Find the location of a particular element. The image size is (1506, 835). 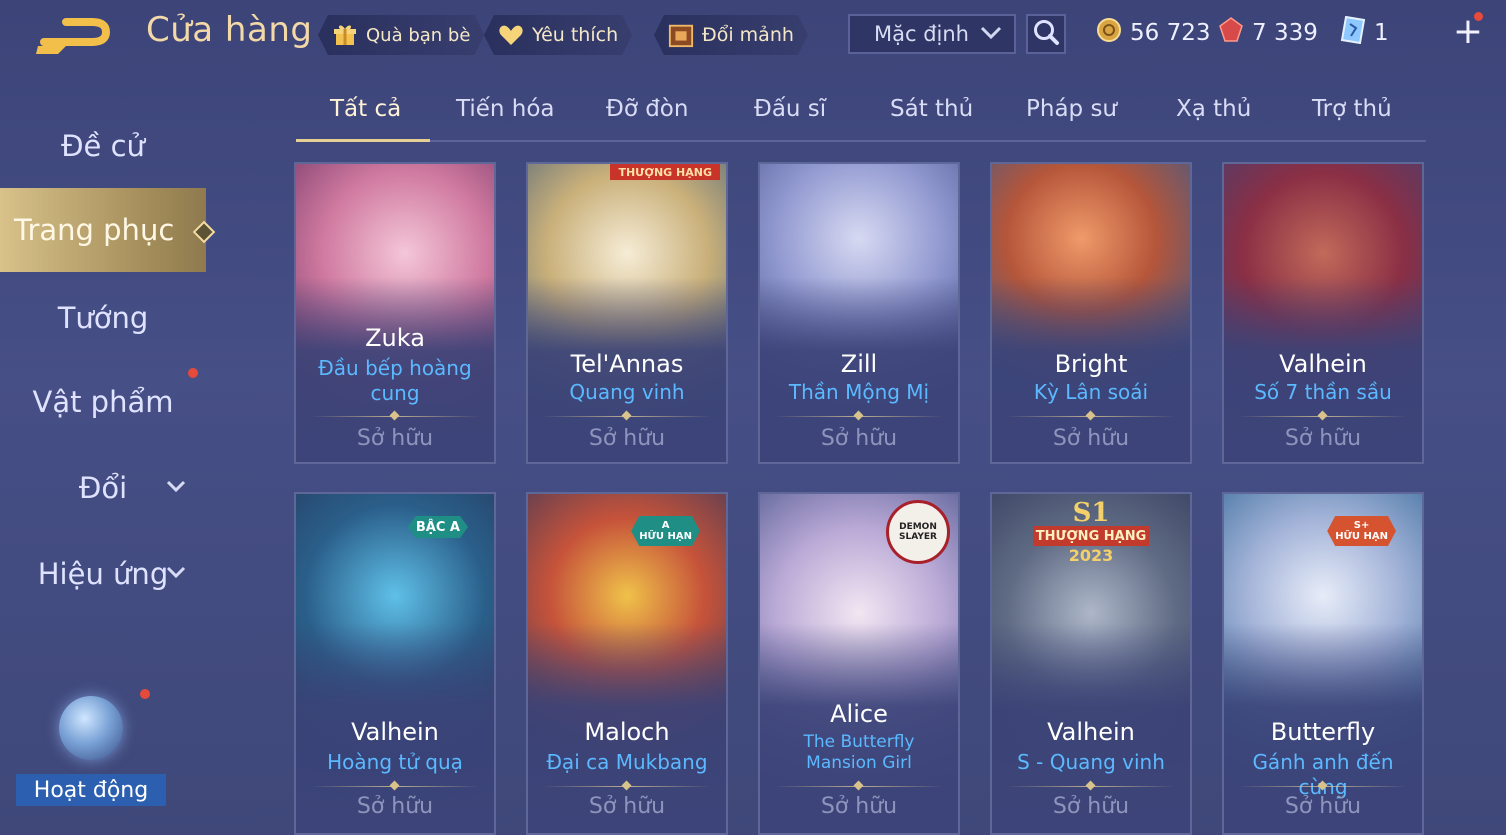

skin-card: A HỮU HẠN Maloch Đại ca Mukbang Sở hữu is located at coordinates (627, 663).